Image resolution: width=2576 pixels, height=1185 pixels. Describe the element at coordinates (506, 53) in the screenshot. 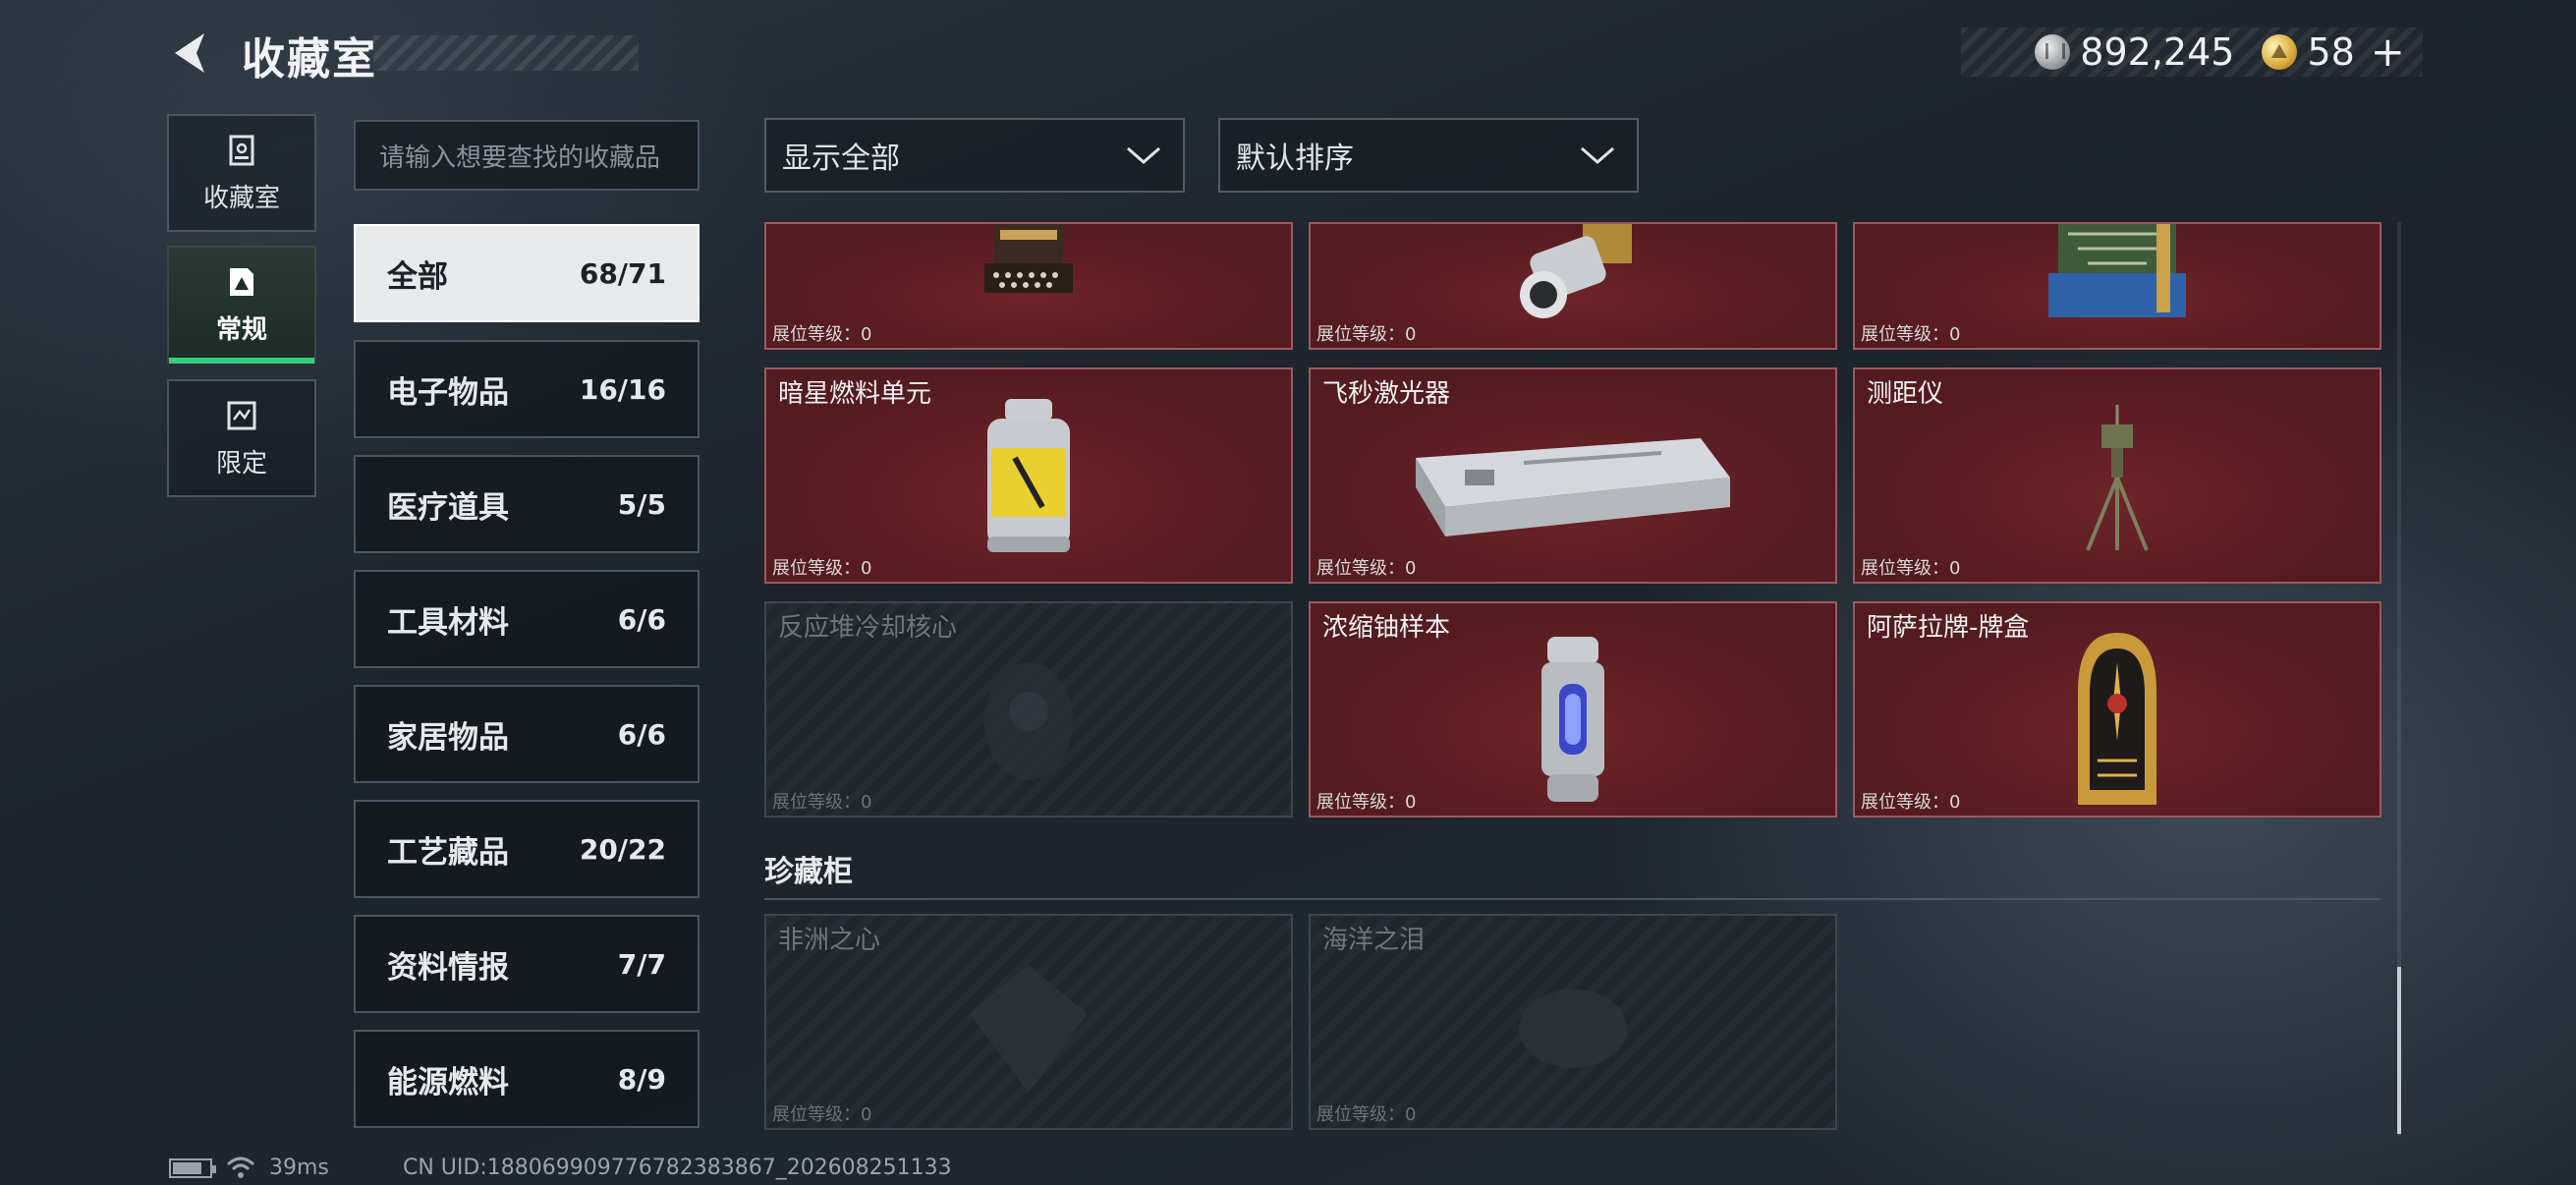

I see `title-stripe-decoration` at that location.